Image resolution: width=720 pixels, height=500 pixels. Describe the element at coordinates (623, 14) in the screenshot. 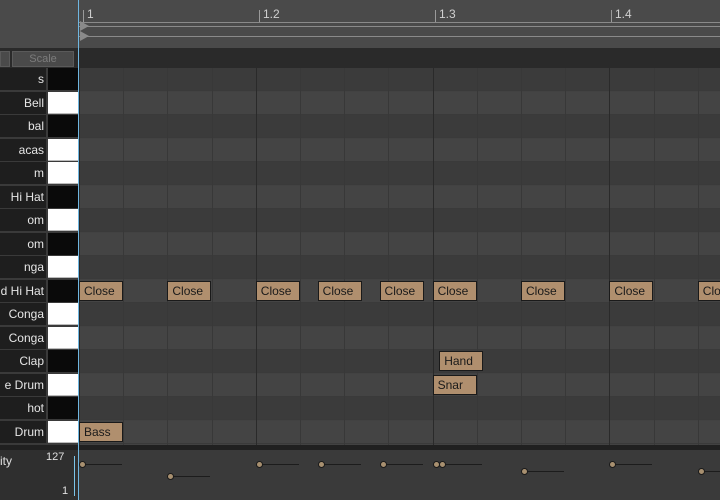

I see `bar-number: 1.4` at that location.